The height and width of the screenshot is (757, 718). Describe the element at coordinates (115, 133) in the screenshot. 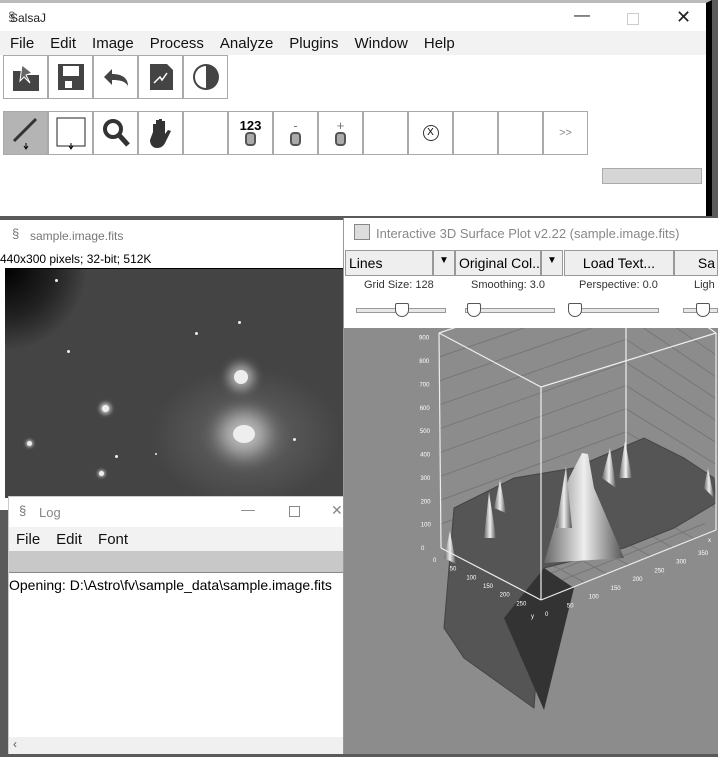

I see `magnifier-button` at that location.